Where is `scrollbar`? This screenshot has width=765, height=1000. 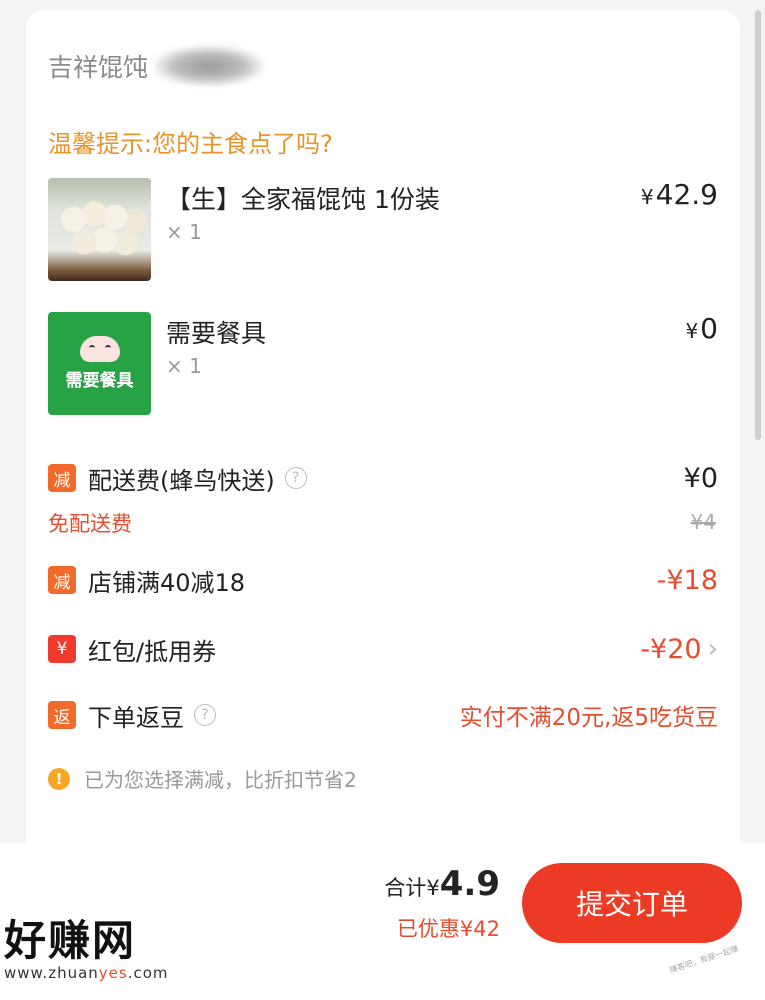 scrollbar is located at coordinates (758, 225).